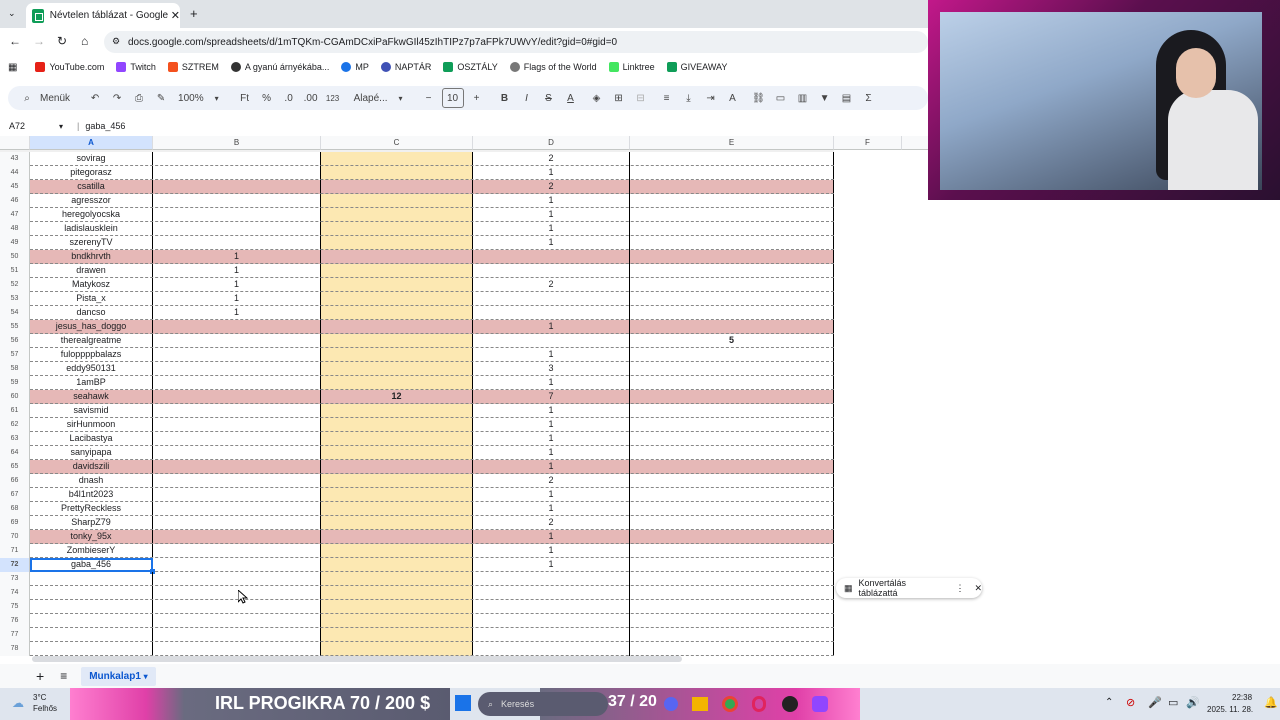 The image size is (1280, 720). I want to click on notification-icon: 🔔, so click(1271, 702).